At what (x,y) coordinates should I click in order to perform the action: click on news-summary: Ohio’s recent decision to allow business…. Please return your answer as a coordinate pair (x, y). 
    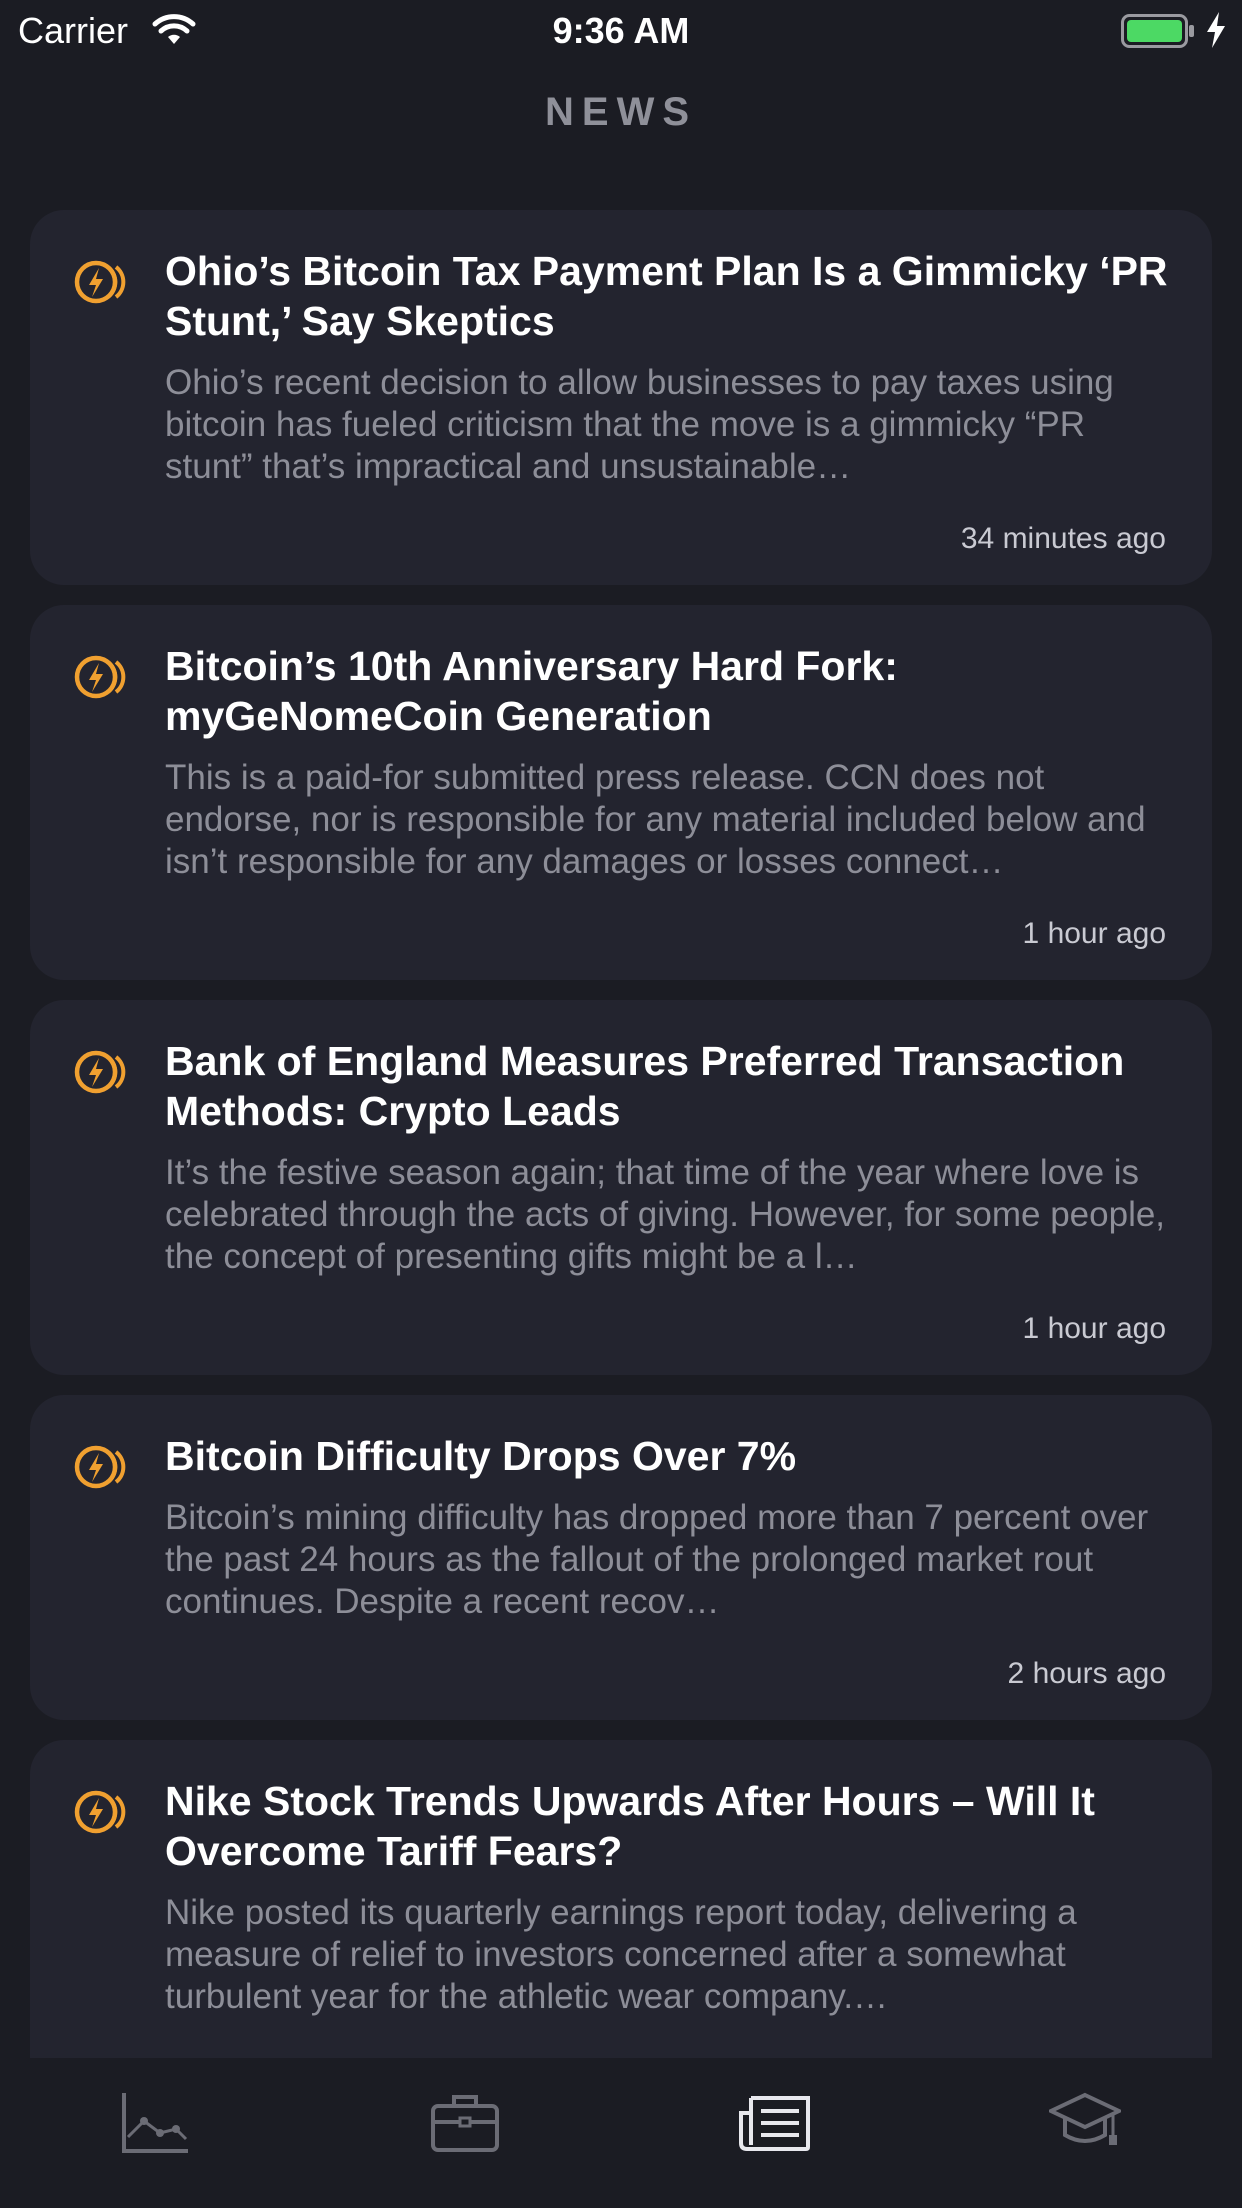
    Looking at the image, I should click on (639, 424).